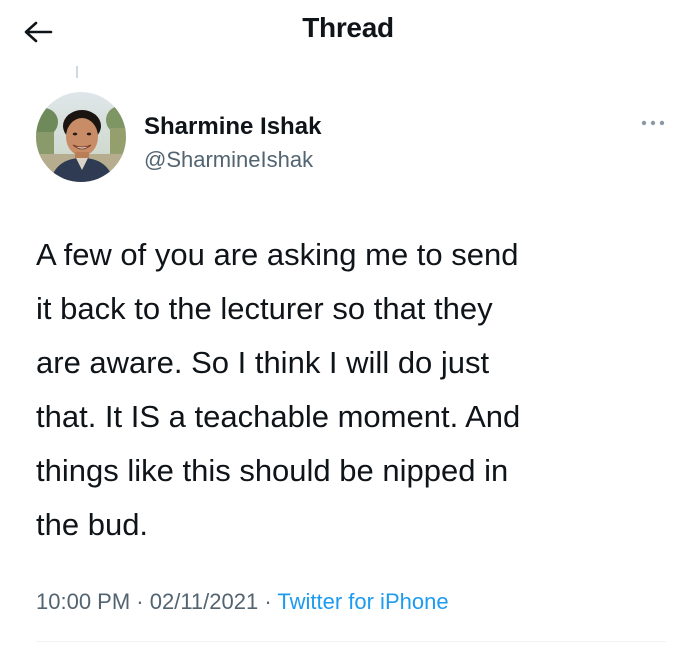 This screenshot has width=696, height=651. What do you see at coordinates (204, 601) in the screenshot?
I see `tweet-date: 02/11/2021` at bounding box center [204, 601].